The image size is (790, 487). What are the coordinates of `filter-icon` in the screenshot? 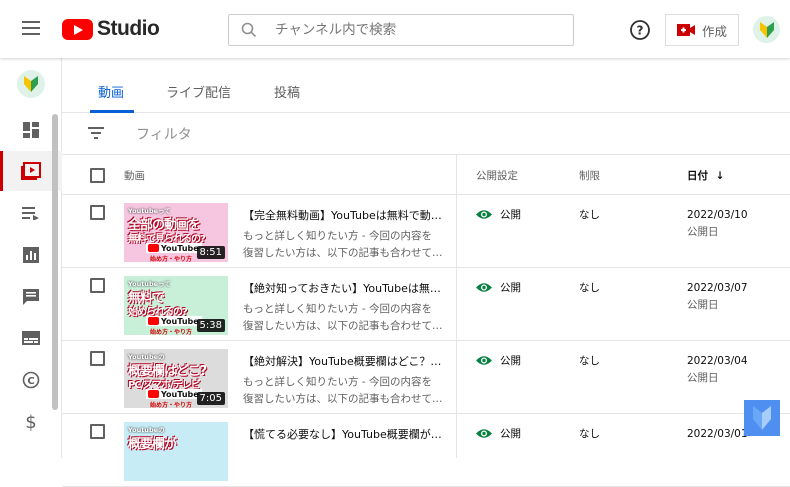 It's located at (96, 133).